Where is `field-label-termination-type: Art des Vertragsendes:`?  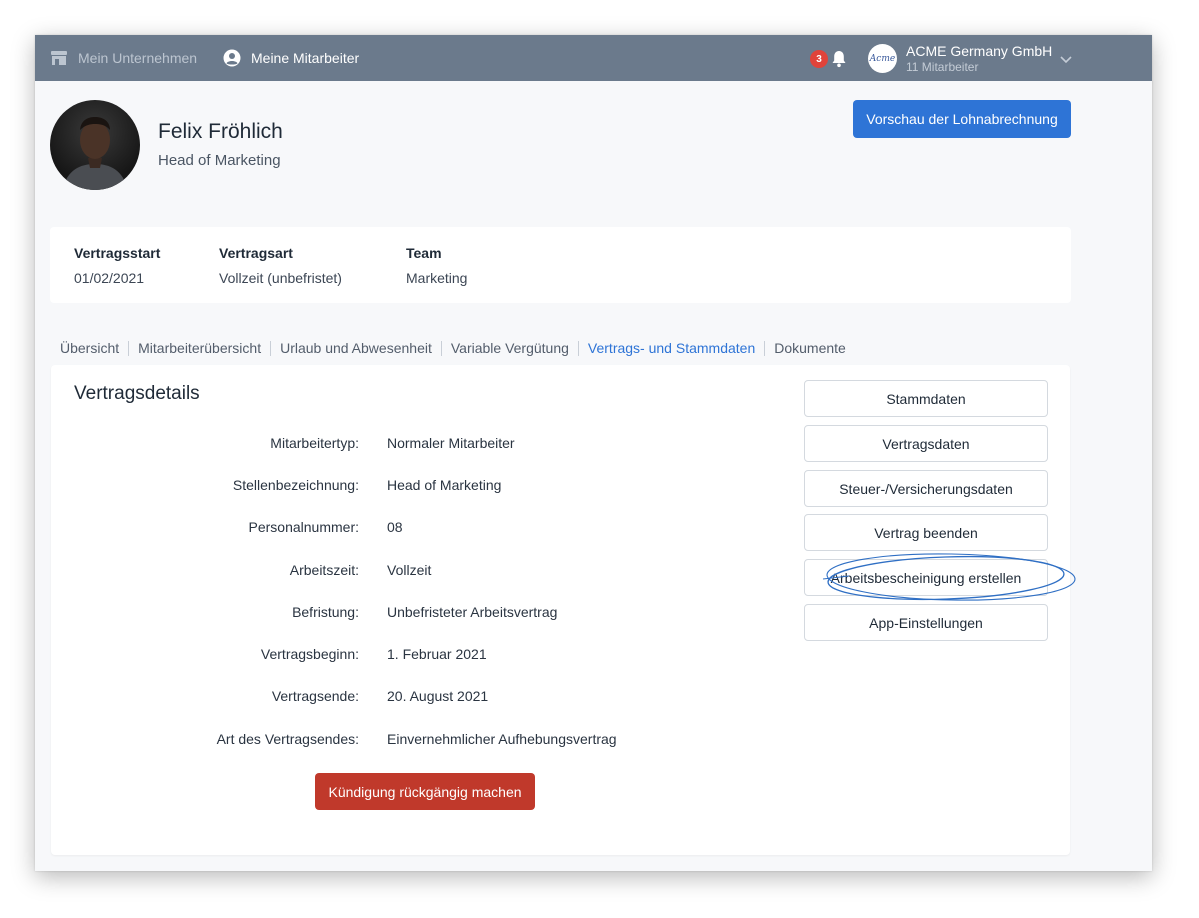
field-label-termination-type: Art des Vertragsendes: is located at coordinates (287, 739).